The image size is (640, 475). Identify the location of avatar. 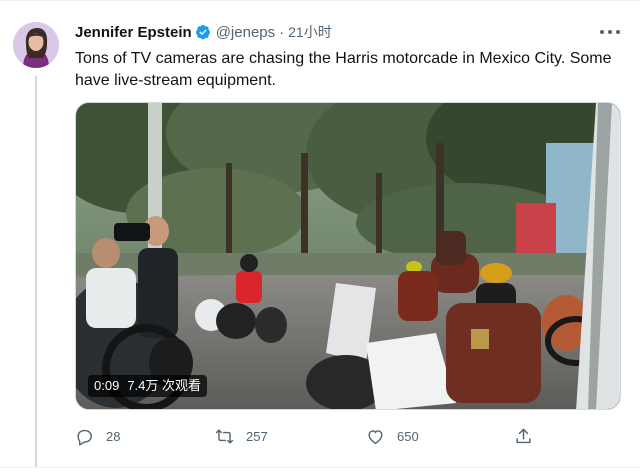
(36, 45).